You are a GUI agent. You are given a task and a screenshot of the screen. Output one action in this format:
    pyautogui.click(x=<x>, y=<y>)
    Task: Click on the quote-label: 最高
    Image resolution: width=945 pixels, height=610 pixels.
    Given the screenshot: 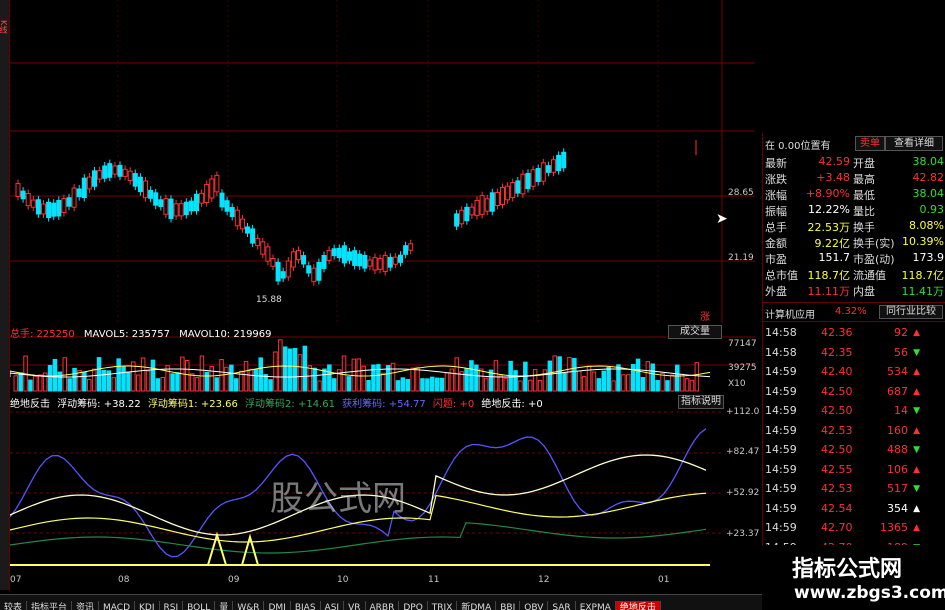 What is the action you would take?
    pyautogui.click(x=864, y=179)
    